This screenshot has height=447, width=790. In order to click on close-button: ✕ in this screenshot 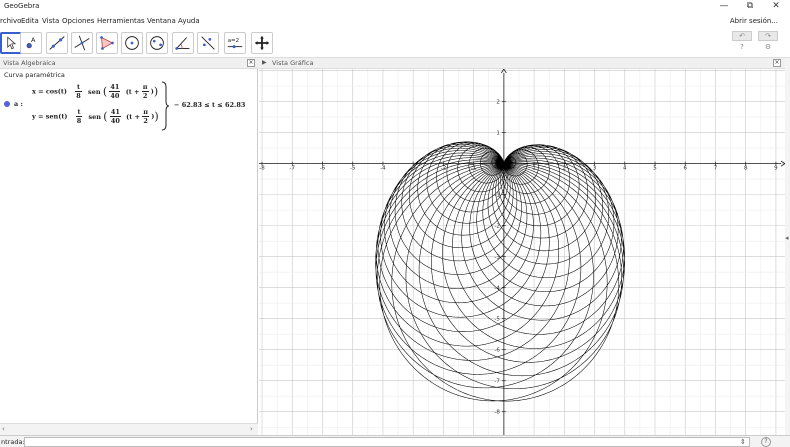, I will do `click(776, 6)`.